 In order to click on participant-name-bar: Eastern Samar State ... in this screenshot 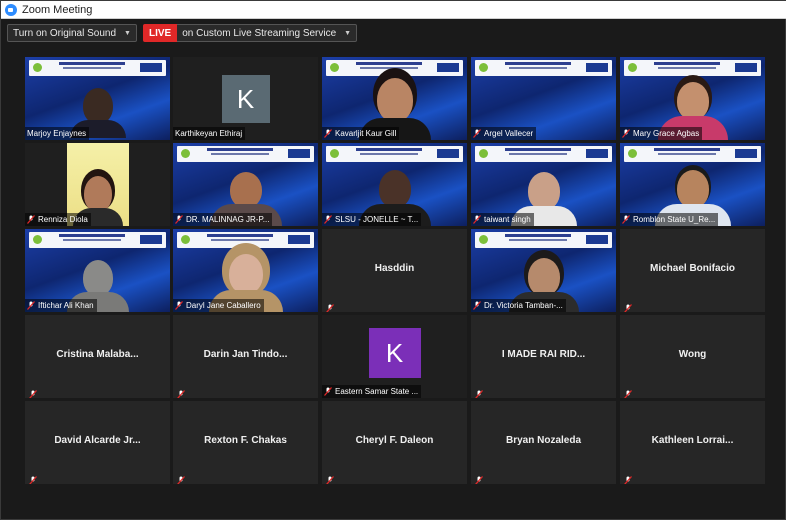, I will do `click(372, 391)`.